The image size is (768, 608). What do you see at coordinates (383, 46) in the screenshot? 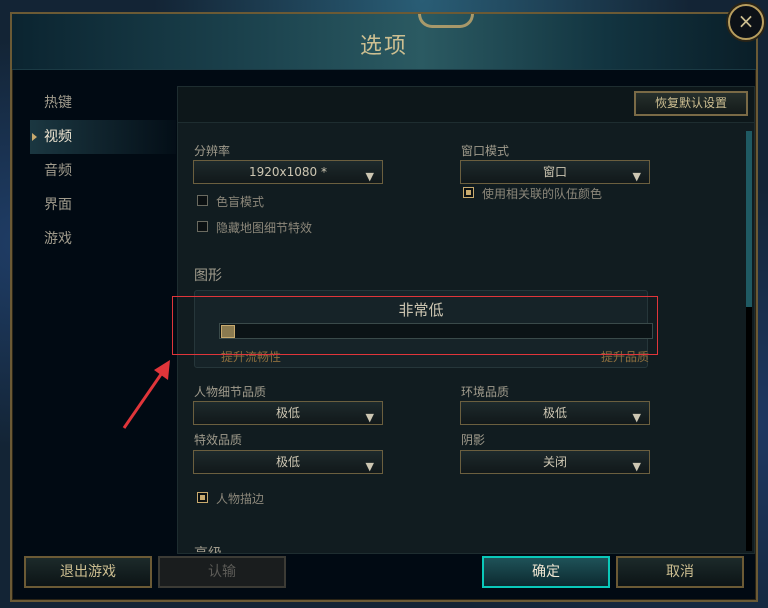
I see `window-title: 选项` at bounding box center [383, 46].